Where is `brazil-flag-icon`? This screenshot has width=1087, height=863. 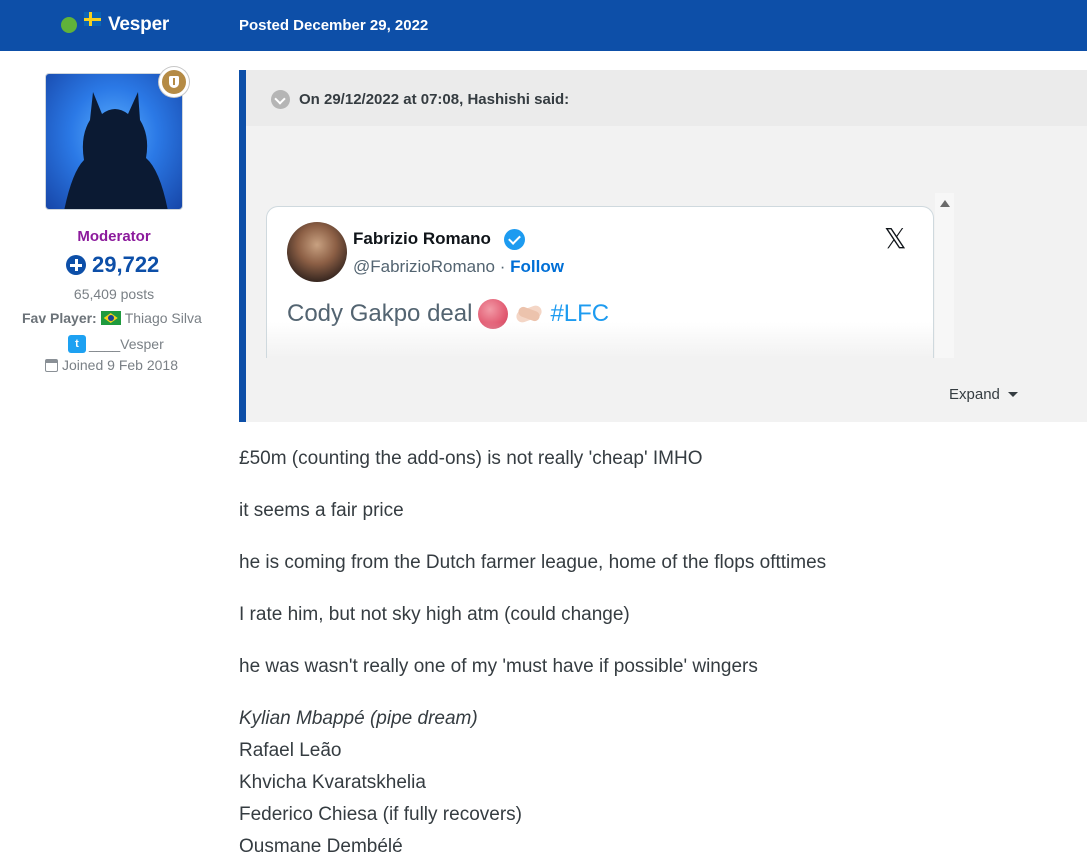
brazil-flag-icon is located at coordinates (110, 318).